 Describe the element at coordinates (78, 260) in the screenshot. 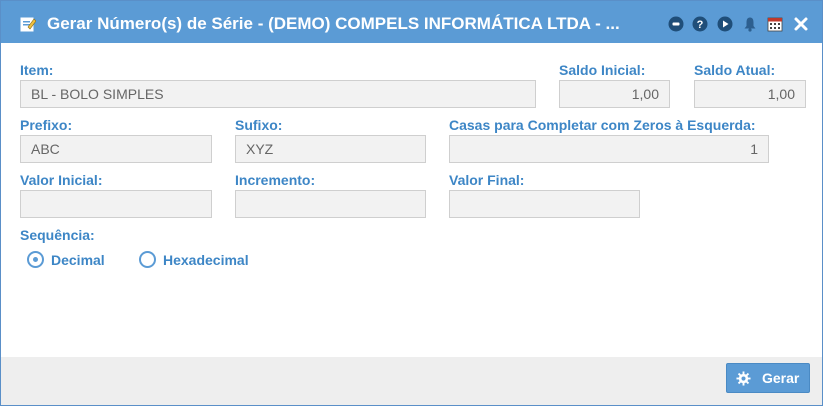

I see `radio-decimal-label: Decimal` at that location.